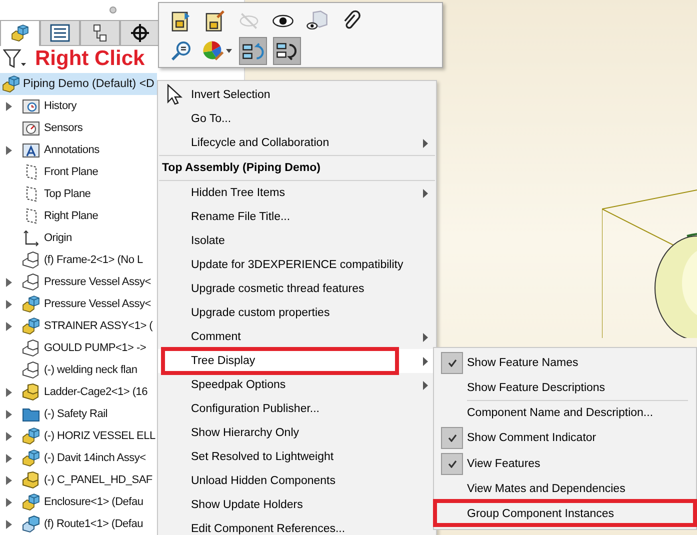 This screenshot has height=535, width=697. What do you see at coordinates (31, 106) in the screenshot?
I see `folder-clock-icon` at bounding box center [31, 106].